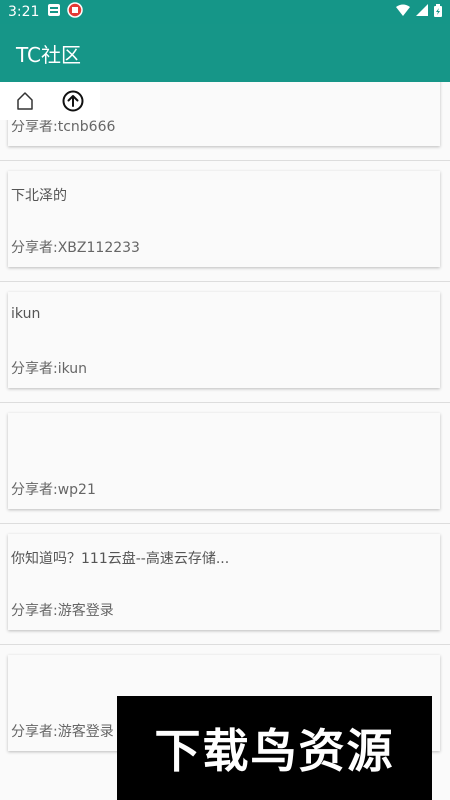 This screenshot has height=800, width=450. Describe the element at coordinates (403, 12) in the screenshot. I see `wifi-icon` at that location.